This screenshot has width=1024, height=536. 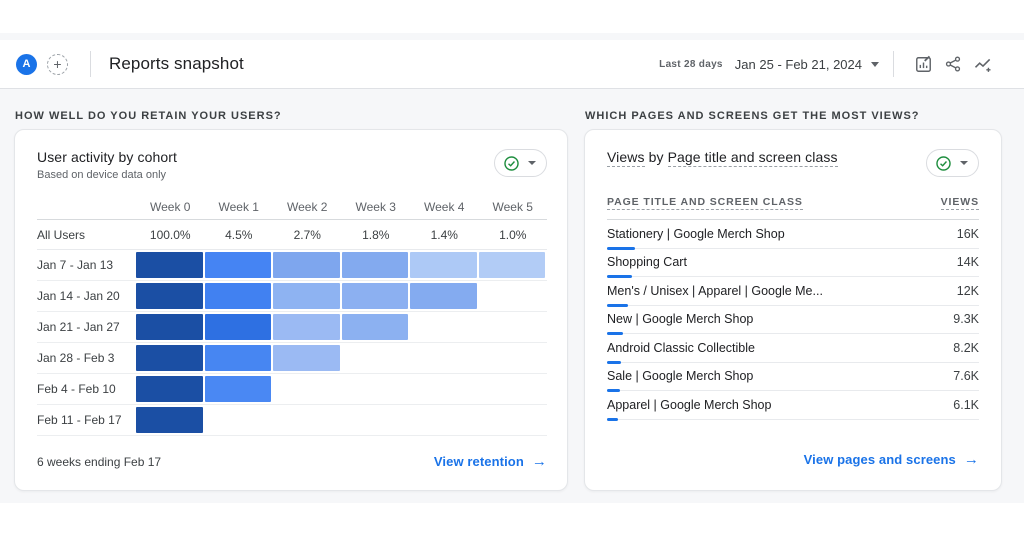 I want to click on page-title-cell: Stationery | Google Merch Shop, so click(x=696, y=233).